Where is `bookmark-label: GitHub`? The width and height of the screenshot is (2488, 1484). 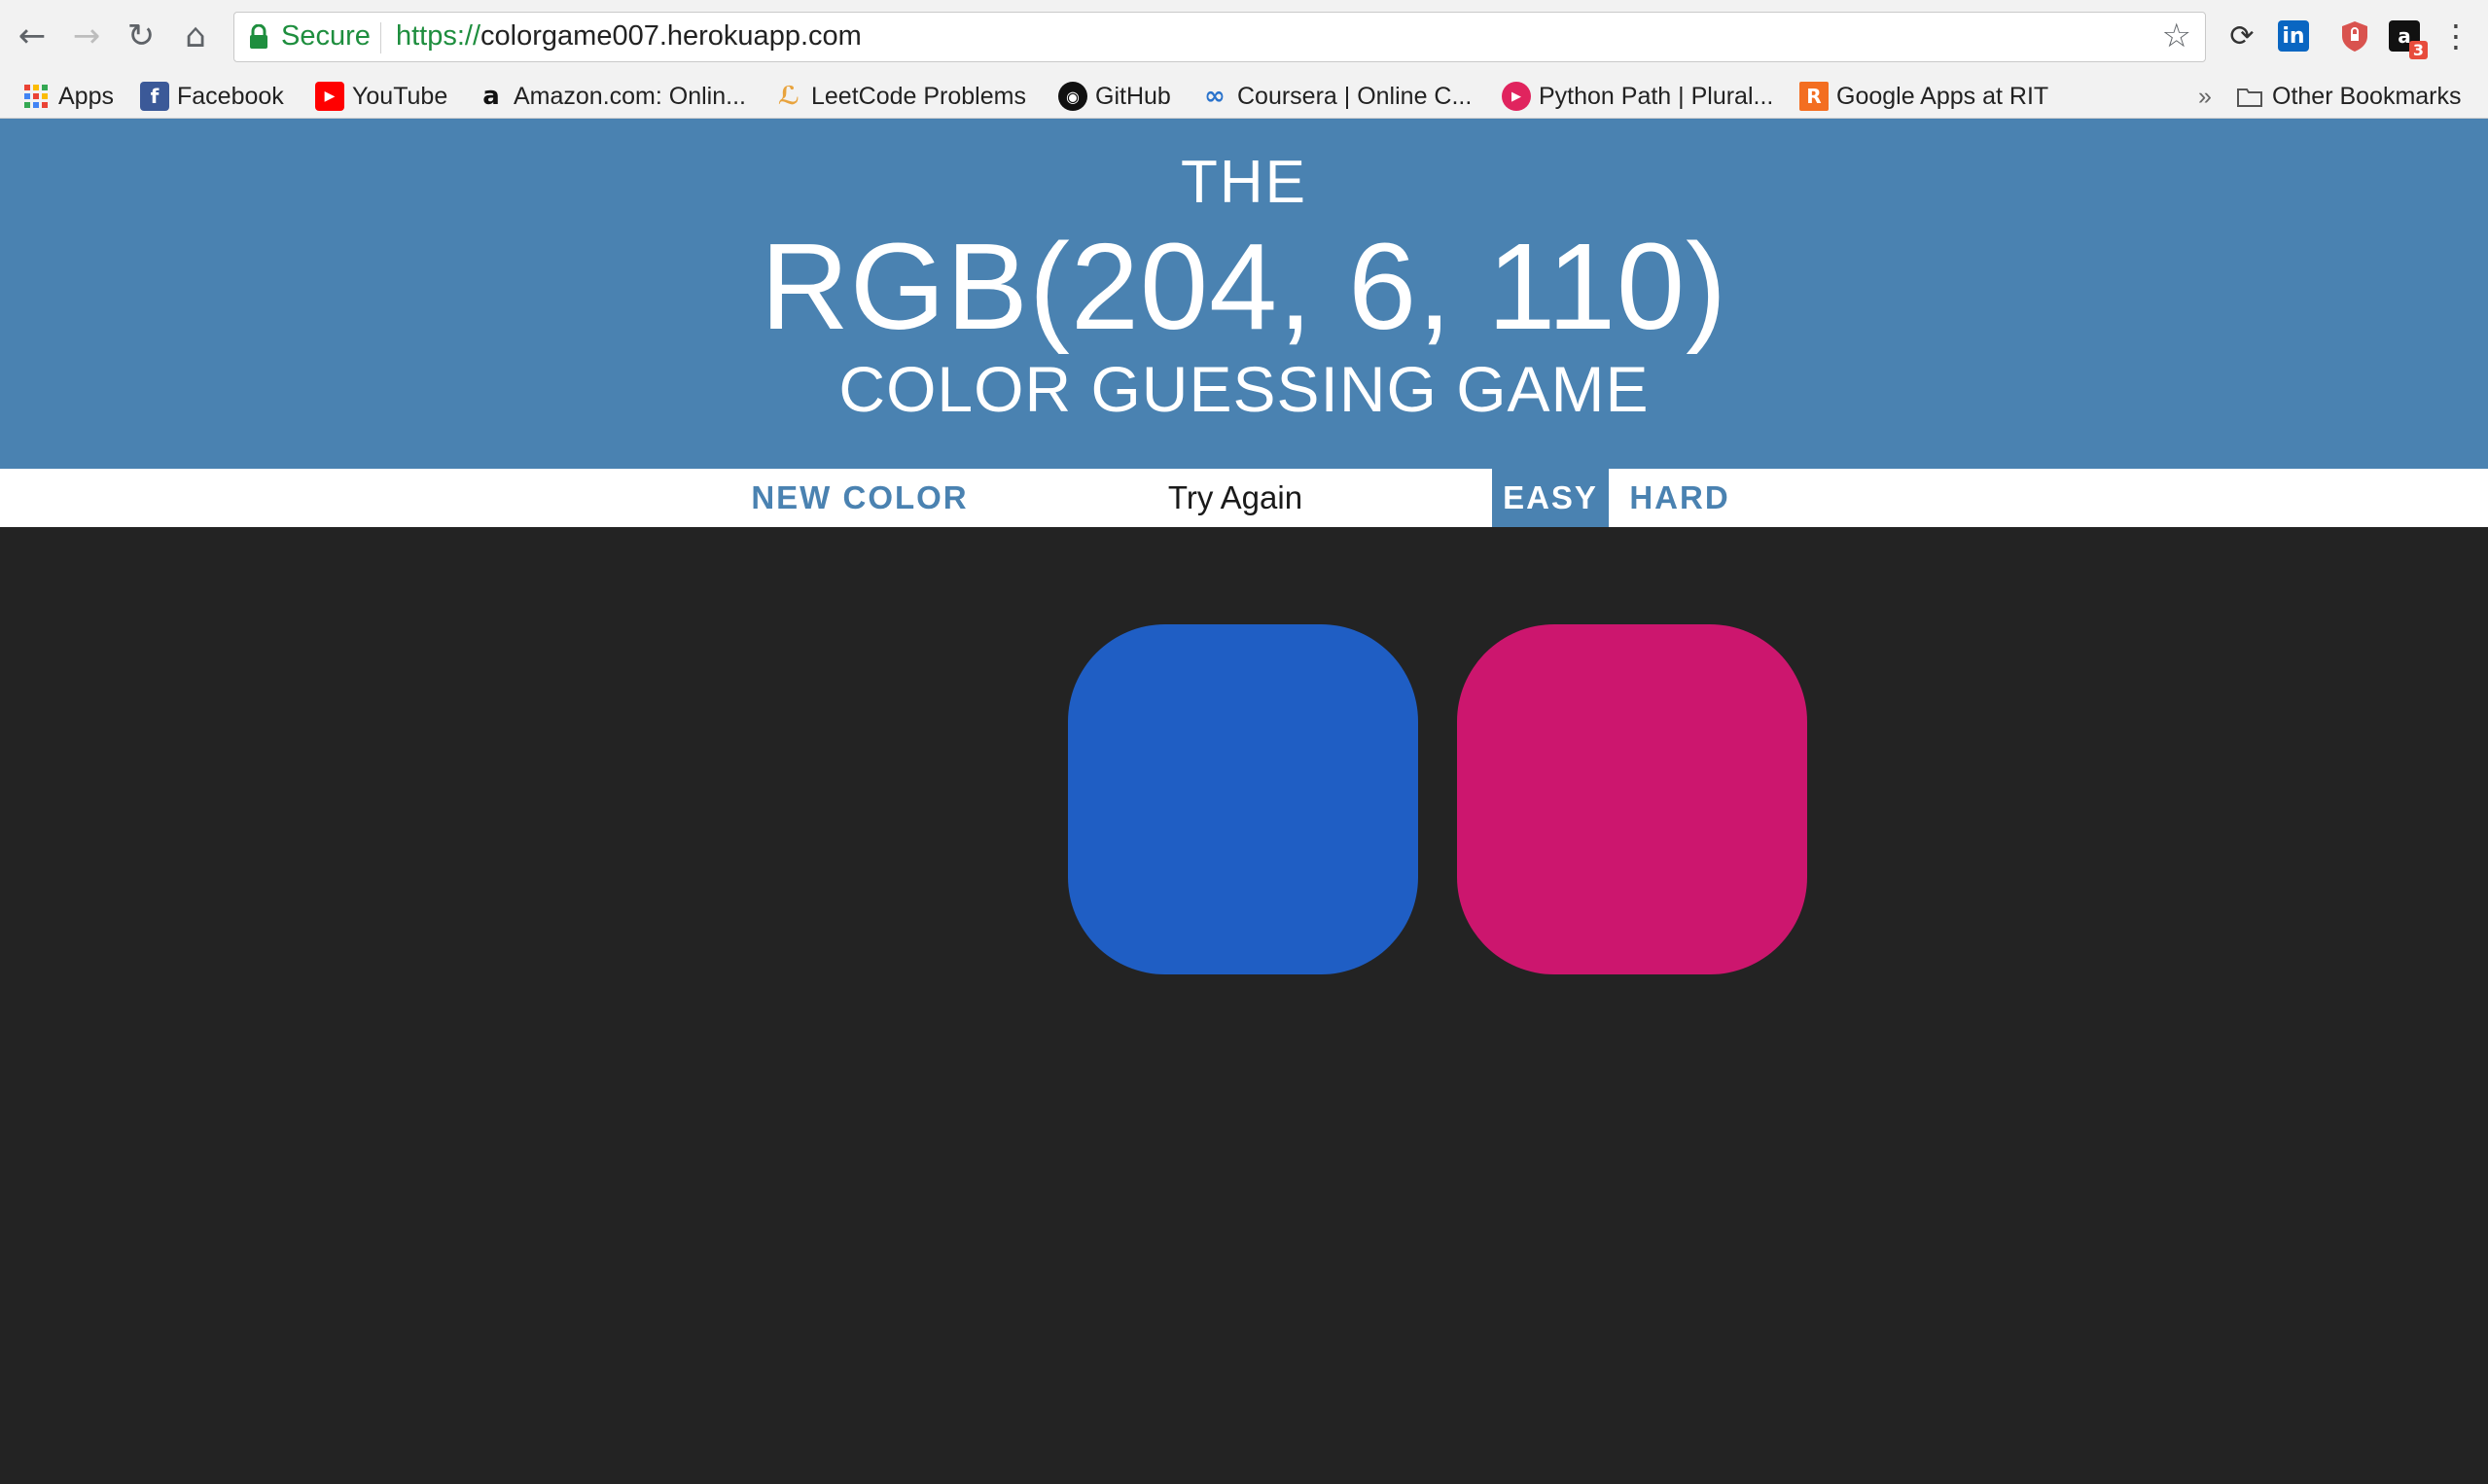 bookmark-label: GitHub is located at coordinates (1133, 96).